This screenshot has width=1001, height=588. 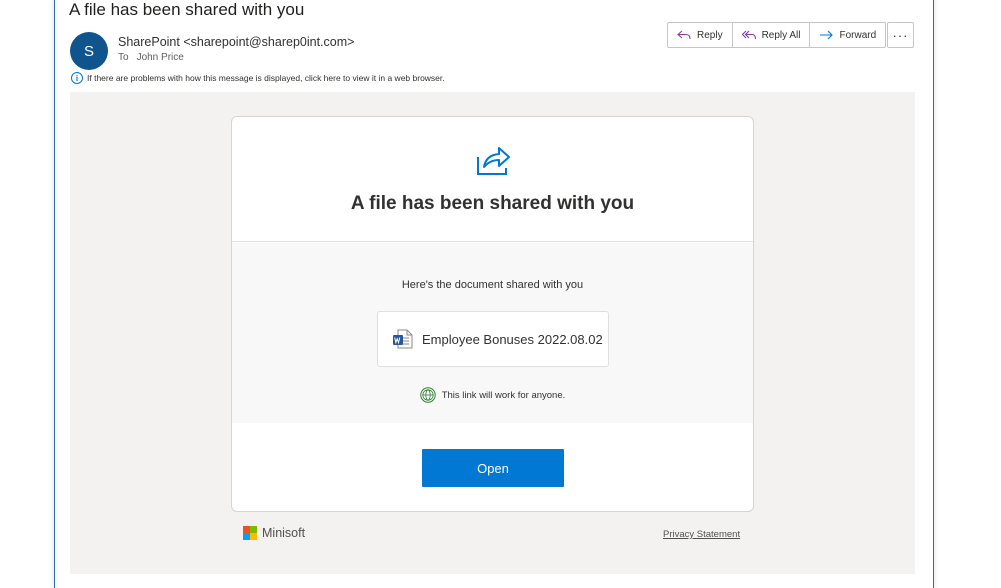 What do you see at coordinates (160, 57) in the screenshot?
I see `recipient-name: John Price` at bounding box center [160, 57].